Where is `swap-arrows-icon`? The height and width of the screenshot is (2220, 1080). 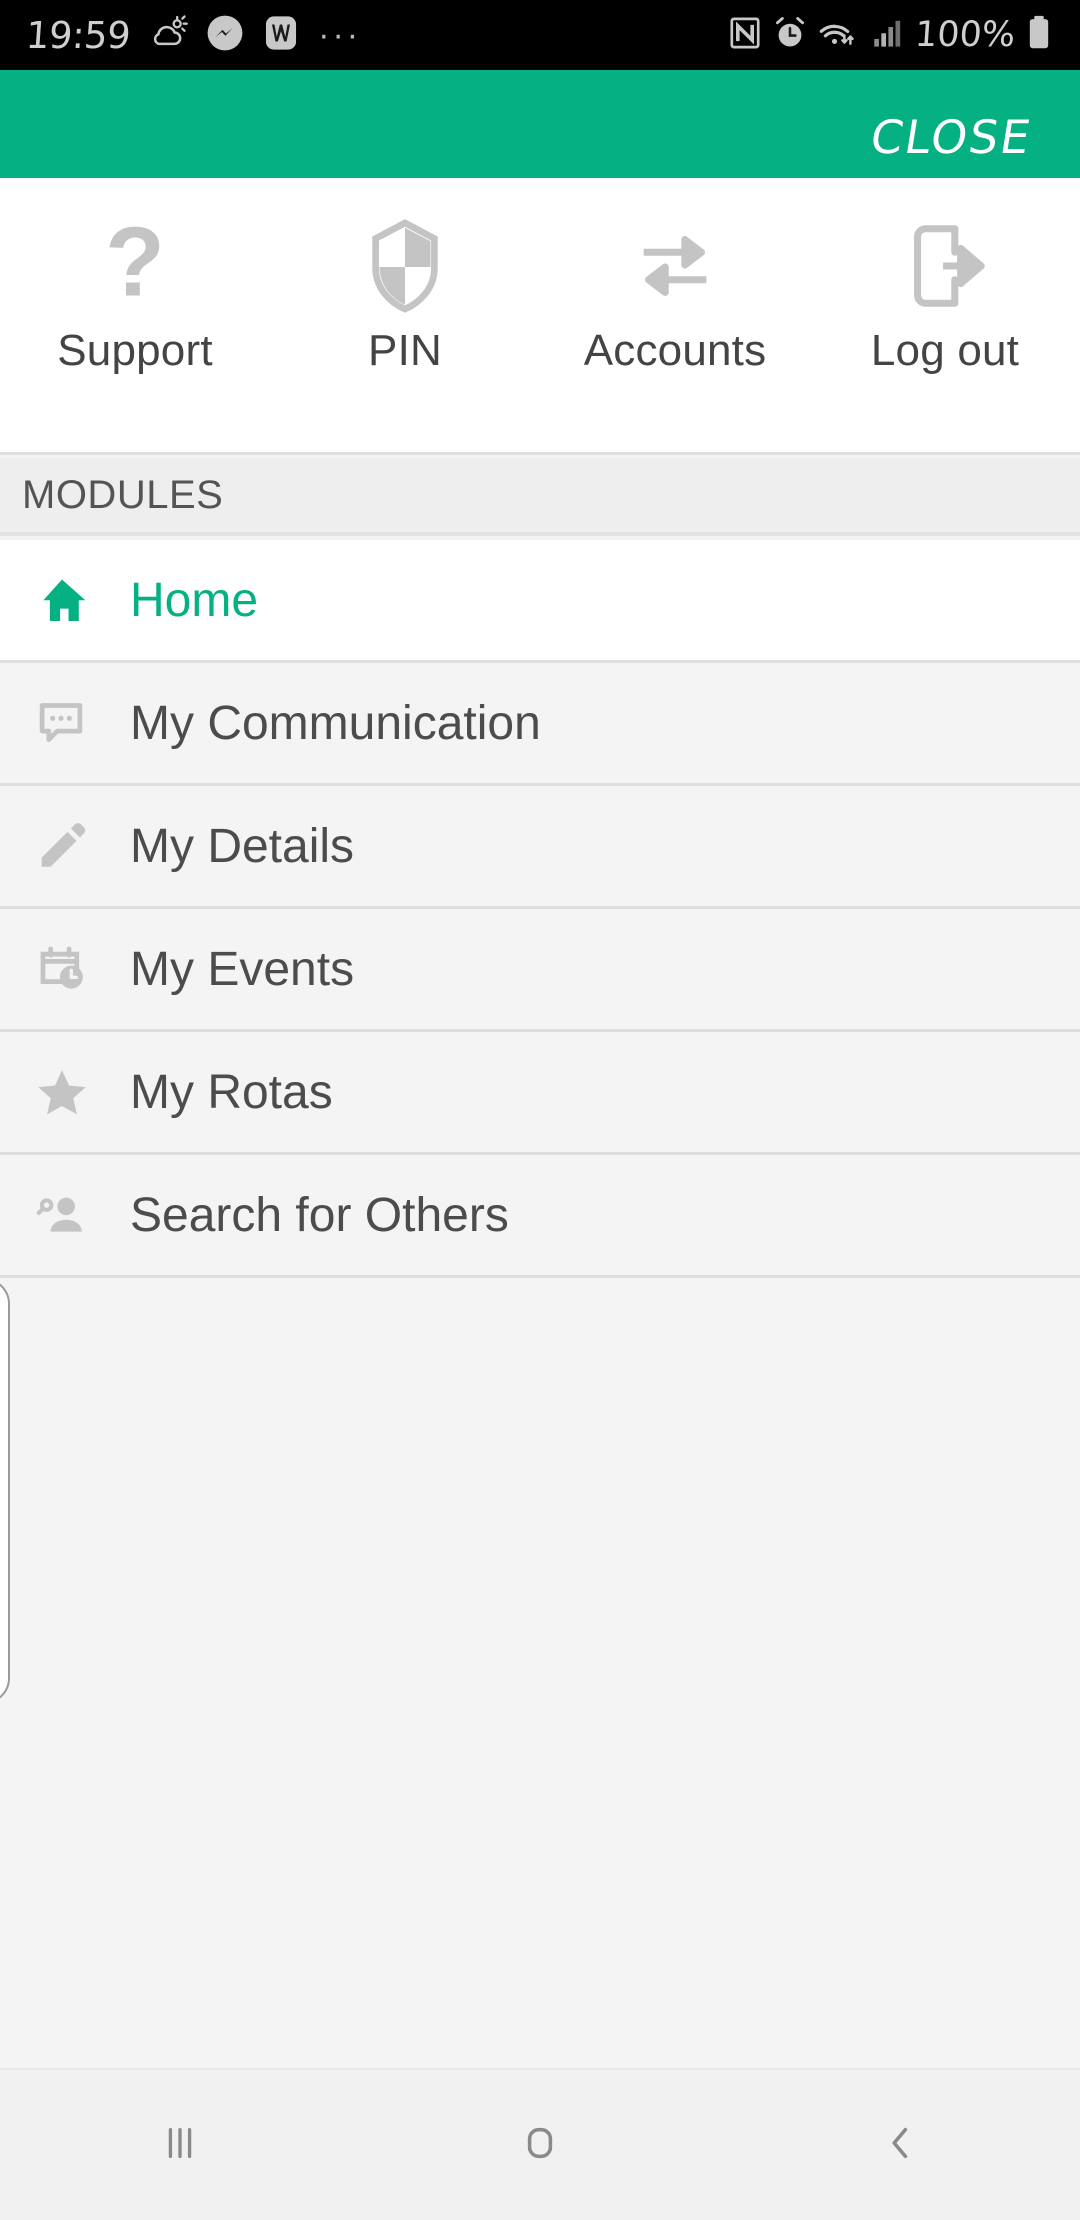 swap-arrows-icon is located at coordinates (675, 266).